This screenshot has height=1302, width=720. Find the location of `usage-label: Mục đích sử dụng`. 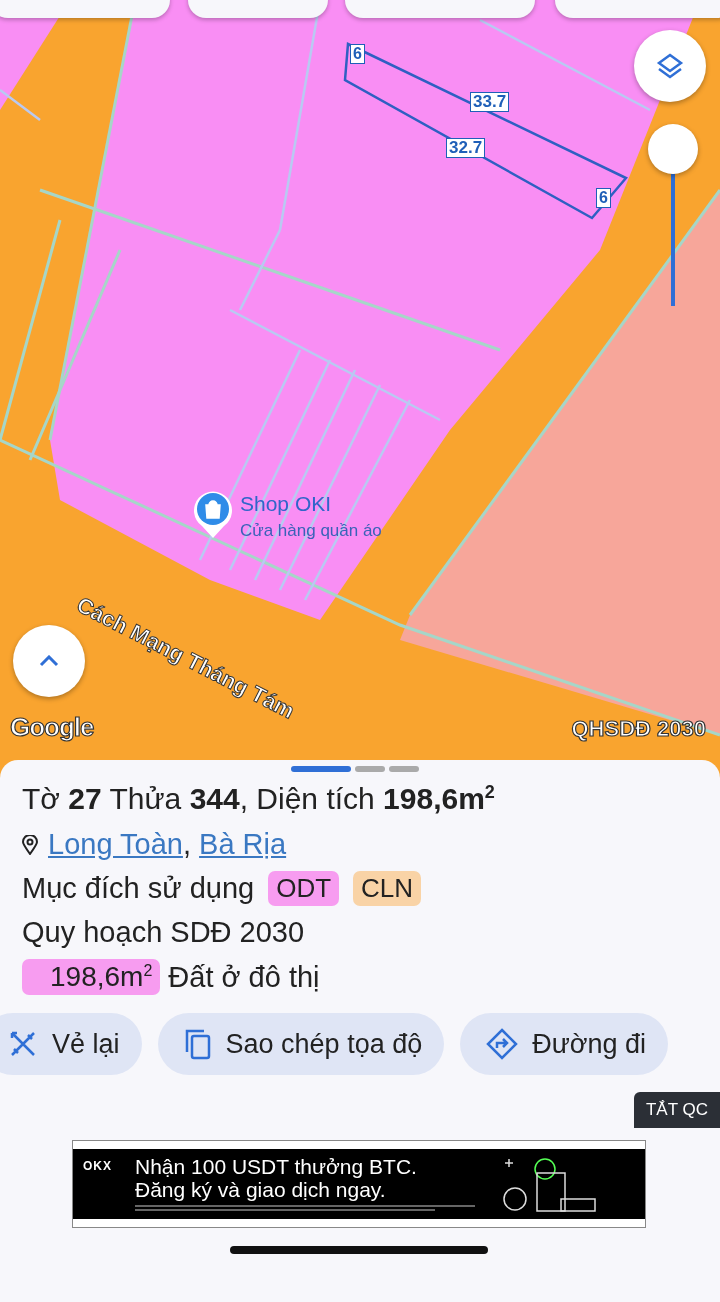

usage-label: Mục đích sử dụng is located at coordinates (138, 888).